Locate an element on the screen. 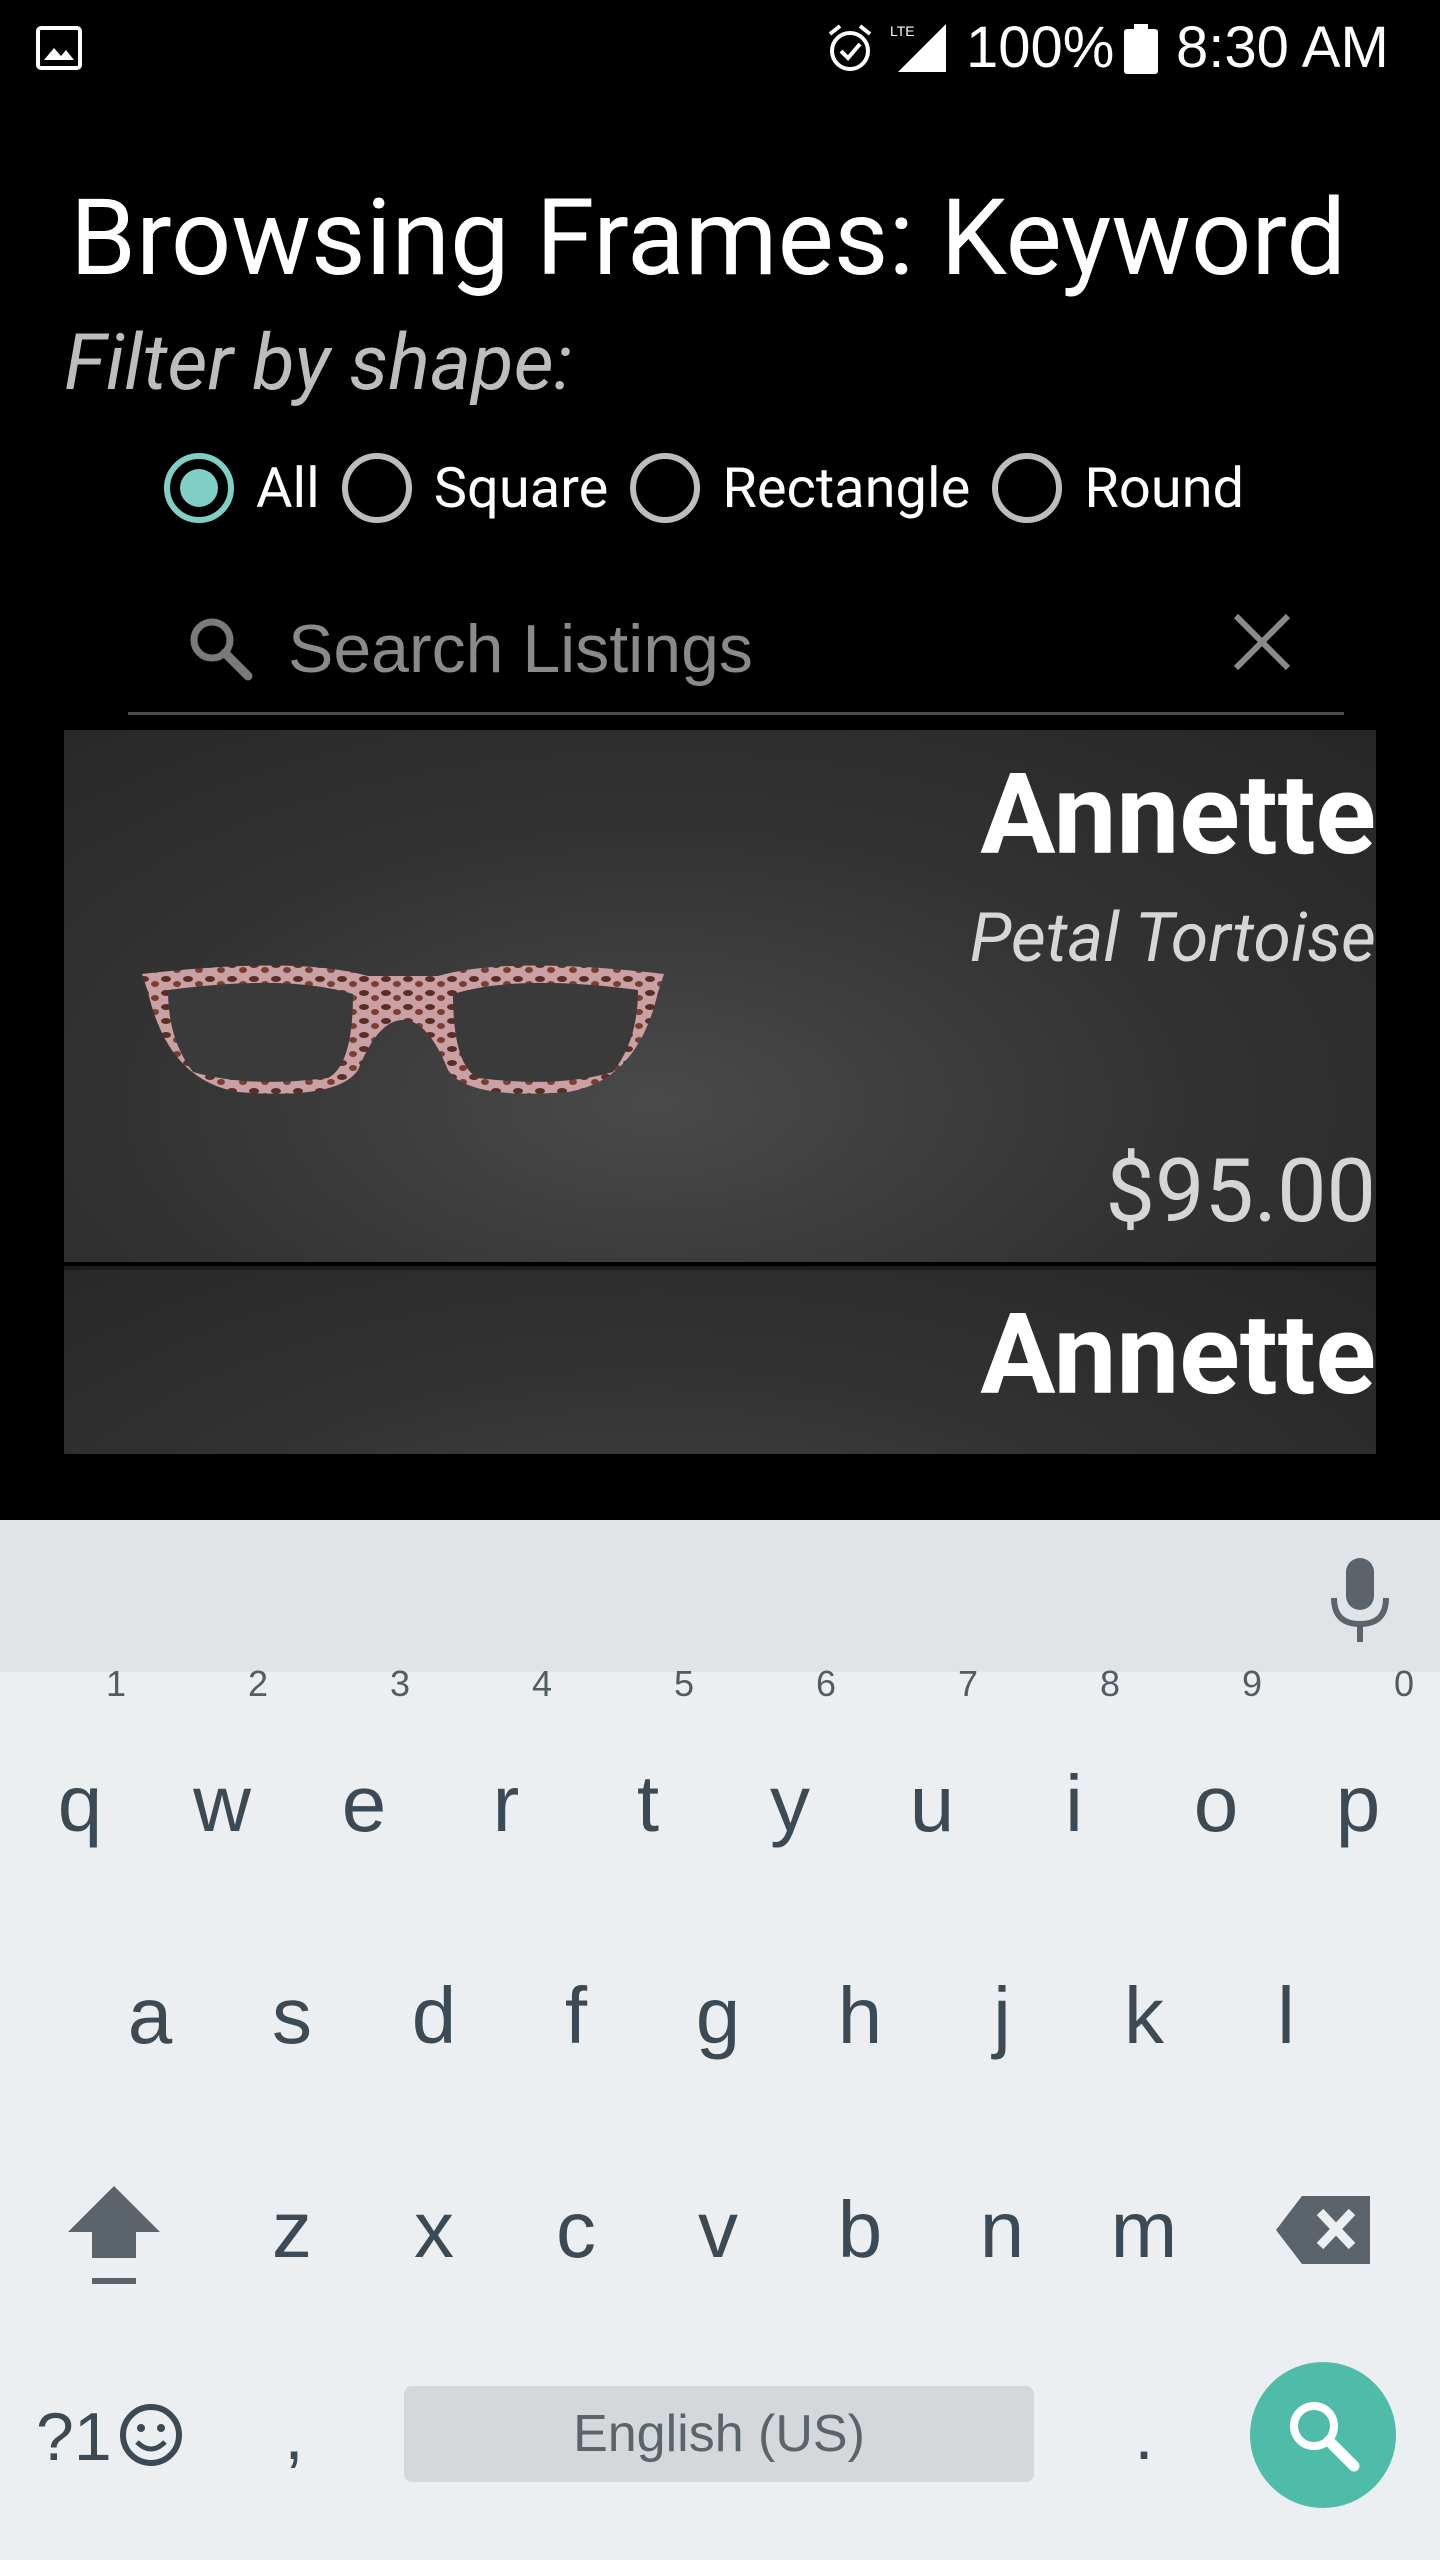 The image size is (1440, 2560). key-b: b is located at coordinates (860, 2230).